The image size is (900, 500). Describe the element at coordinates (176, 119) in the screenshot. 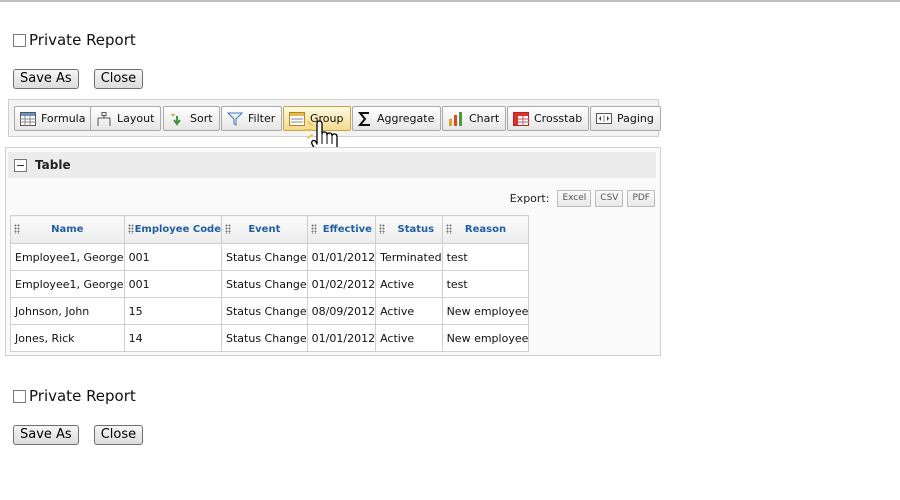

I see `sort-icon` at that location.